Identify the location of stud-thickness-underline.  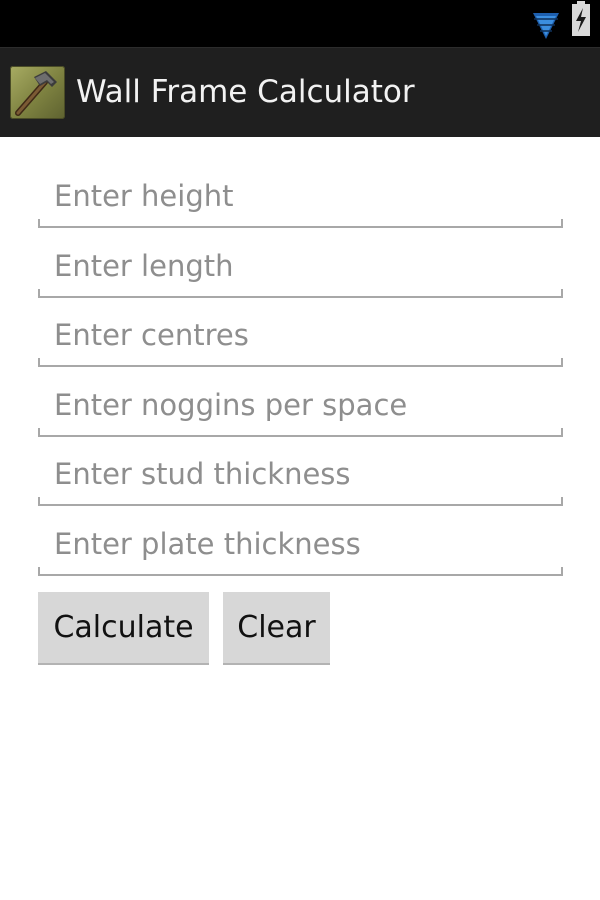
(300, 501).